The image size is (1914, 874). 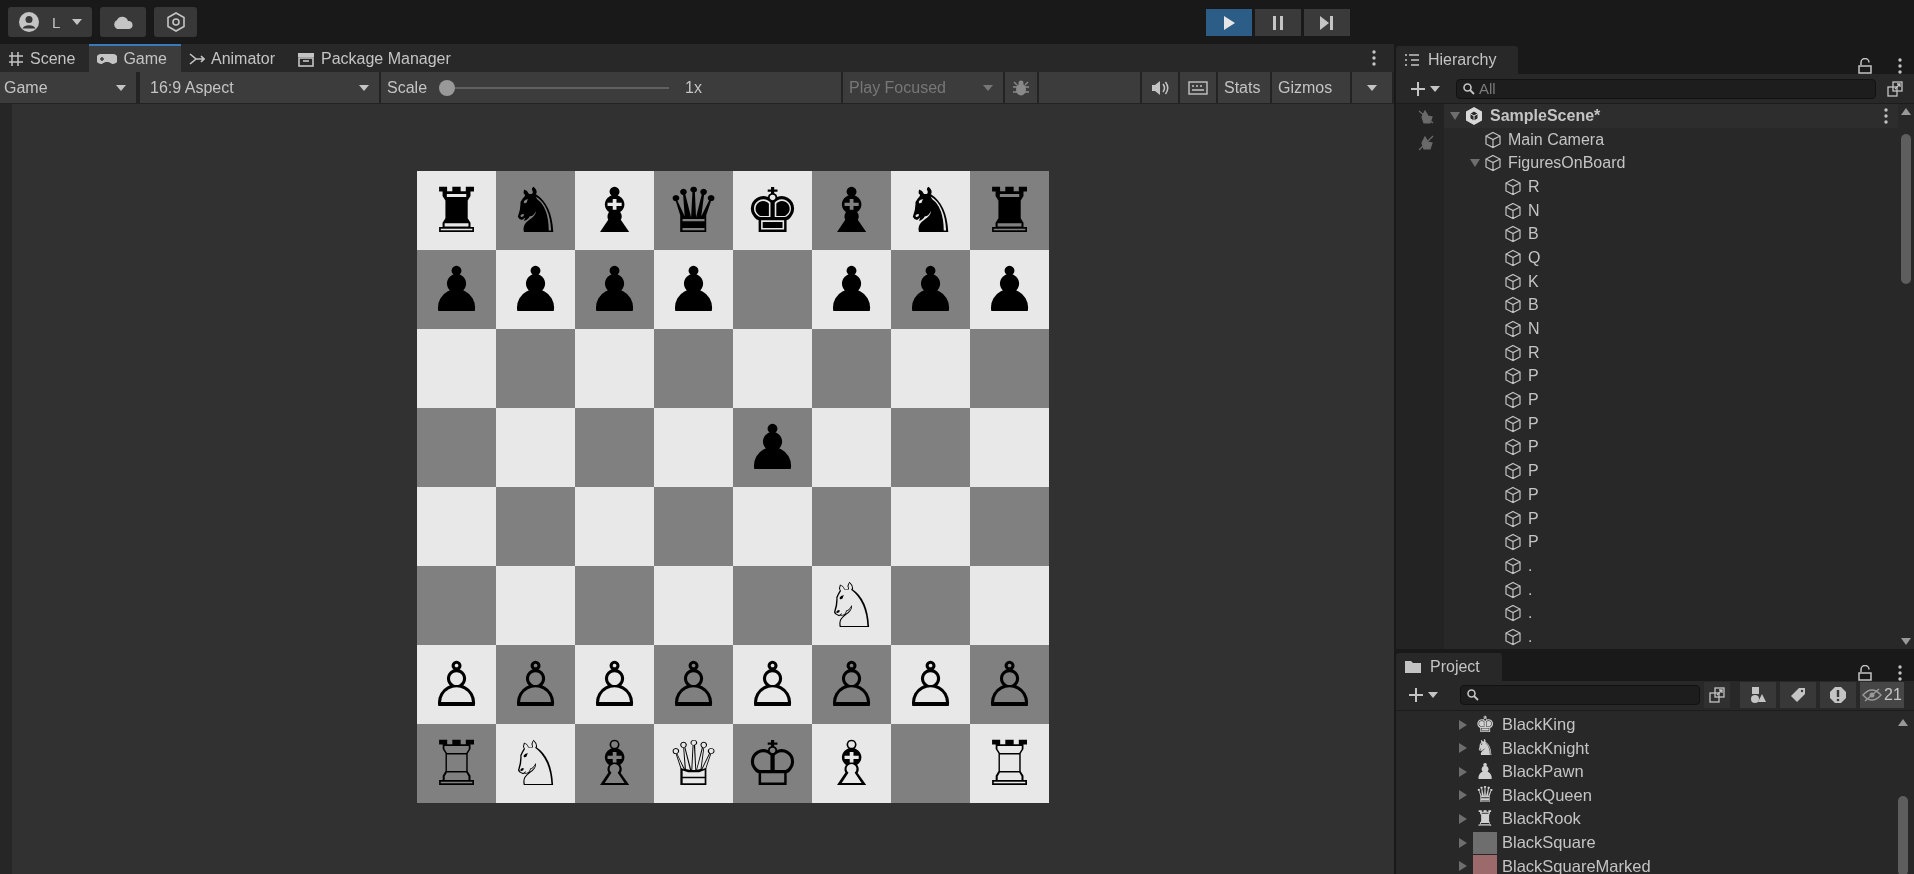 I want to click on chess-piece: ♗, so click(x=614, y=764).